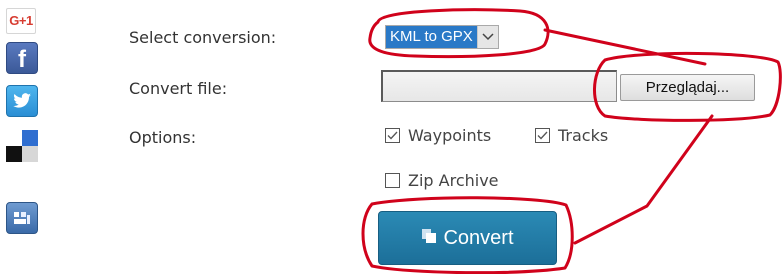 This screenshot has height=274, width=783. Describe the element at coordinates (203, 37) in the screenshot. I see `select-conversion-label: Select conversion:` at that location.